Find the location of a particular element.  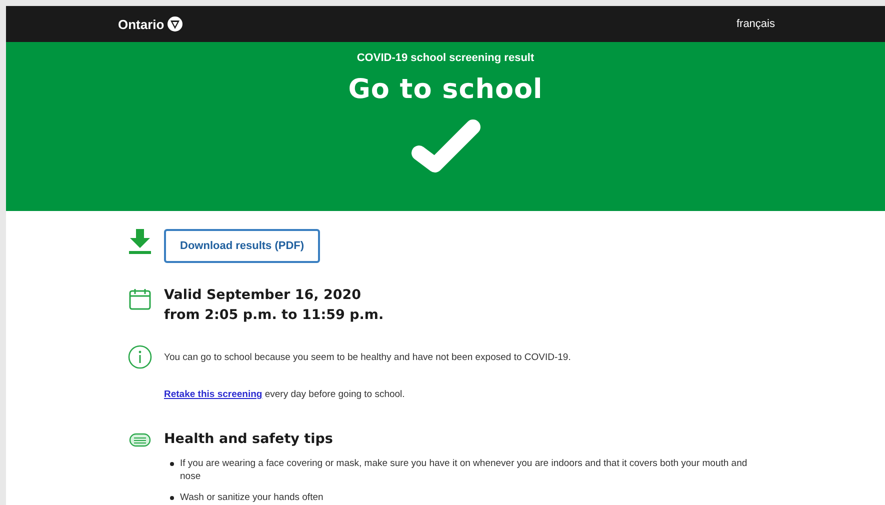

valid-time: from 2:05 p.m. to 11:59 p.m. is located at coordinates (274, 315).